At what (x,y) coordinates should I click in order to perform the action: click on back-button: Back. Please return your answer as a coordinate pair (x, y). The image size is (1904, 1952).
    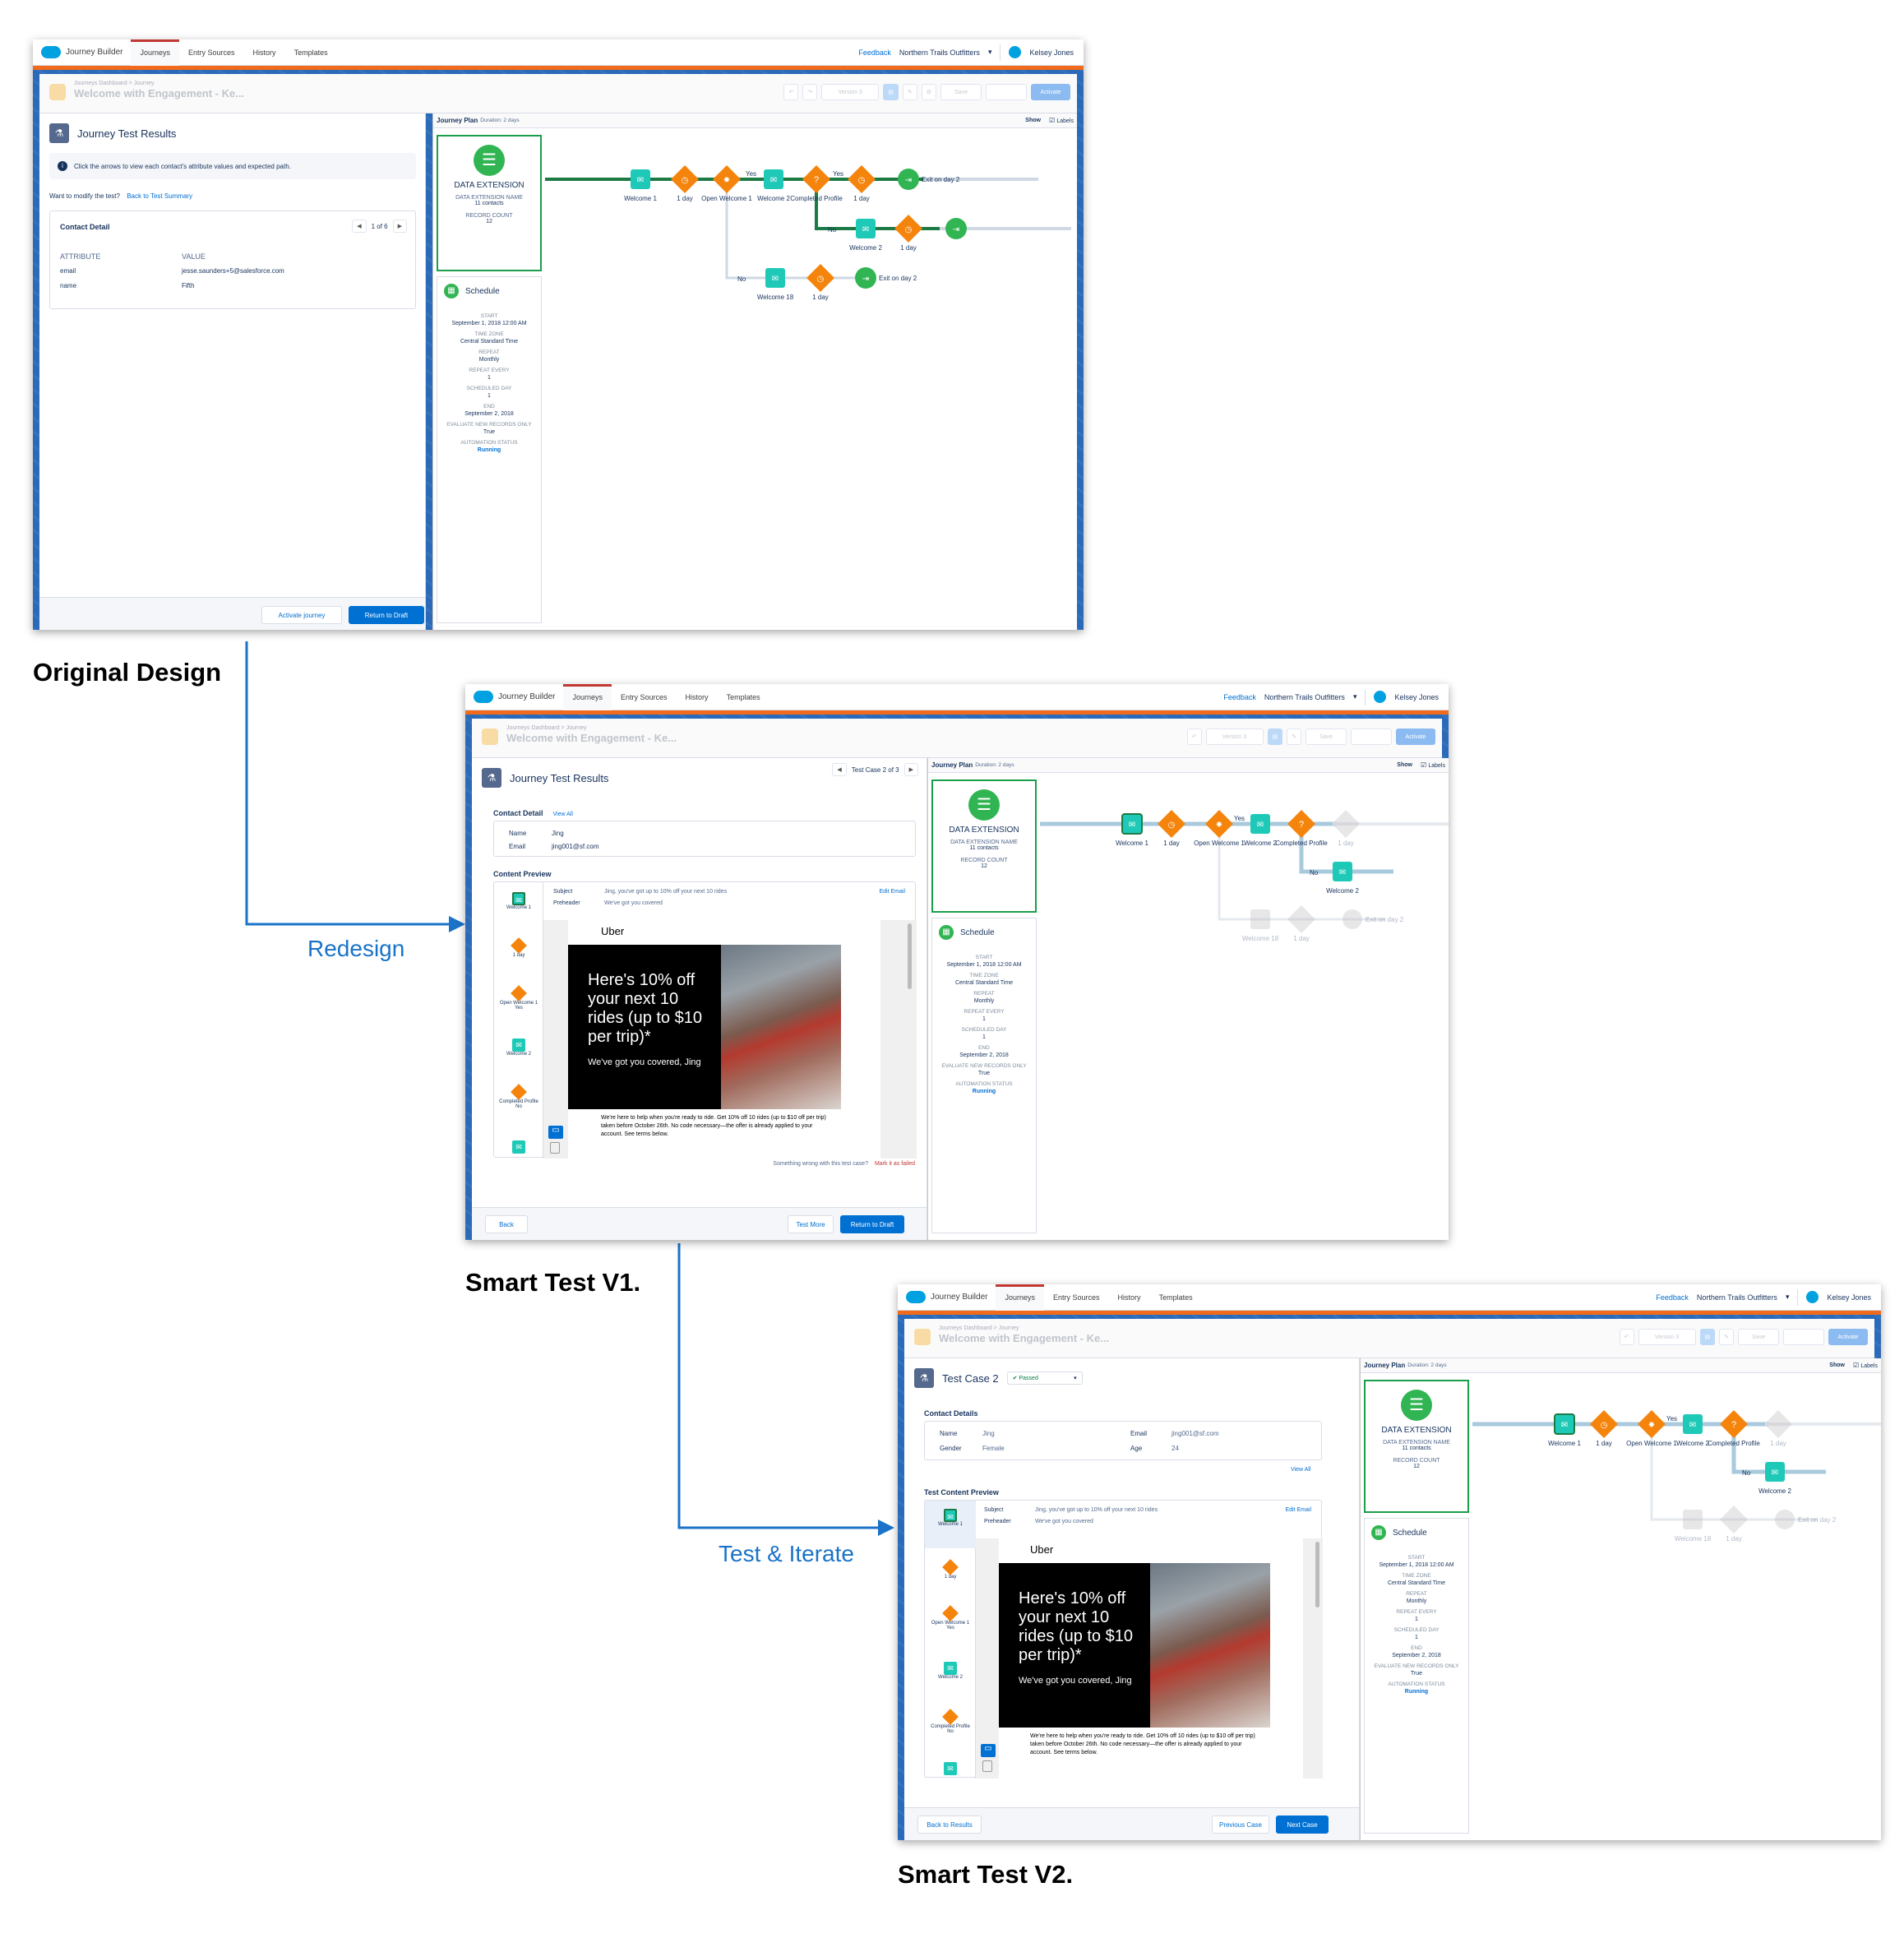
    Looking at the image, I should click on (506, 1224).